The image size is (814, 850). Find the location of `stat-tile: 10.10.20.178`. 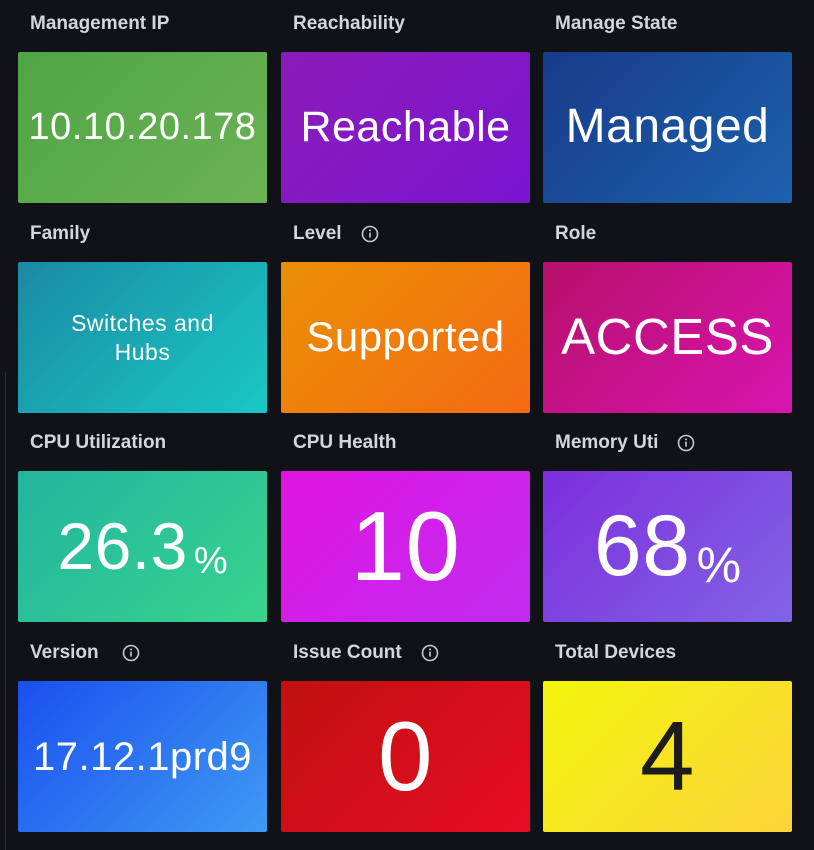

stat-tile: 10.10.20.178 is located at coordinates (142, 127).